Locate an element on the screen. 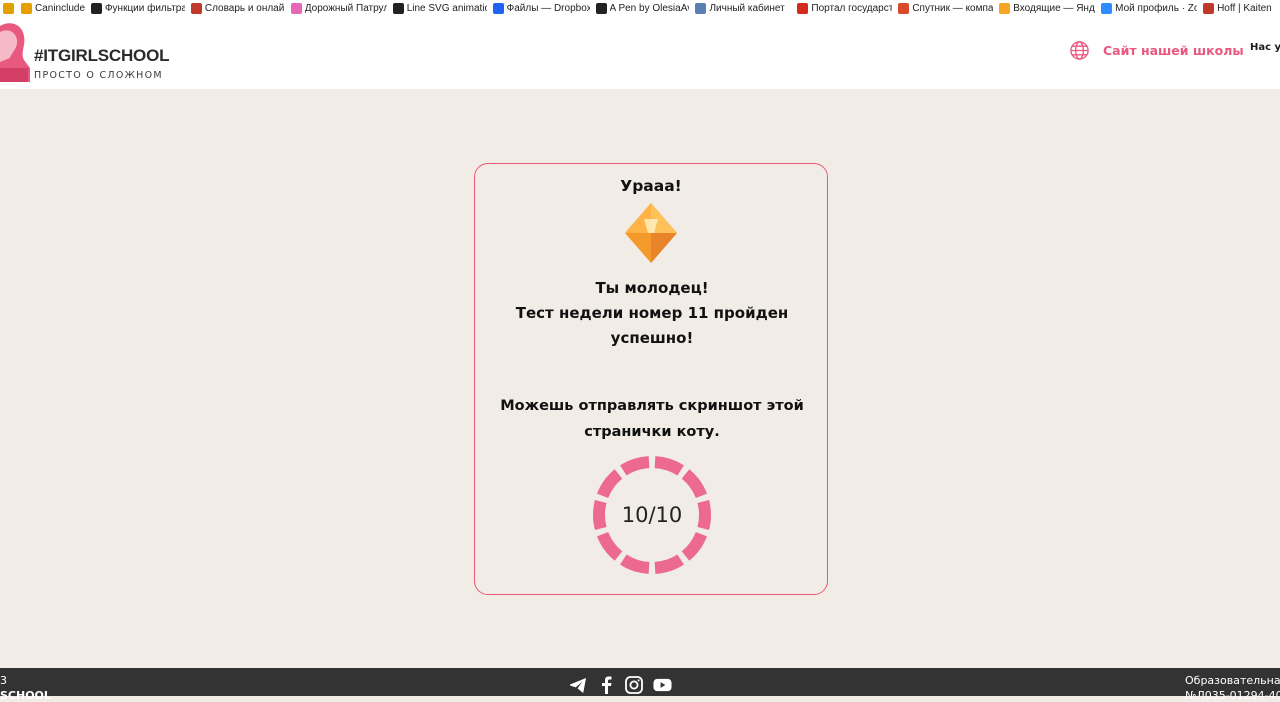 The image size is (1280, 702). site-footer: 3 SCHOOL Образовательная №Л035-01294-40 is located at coordinates (640, 685).